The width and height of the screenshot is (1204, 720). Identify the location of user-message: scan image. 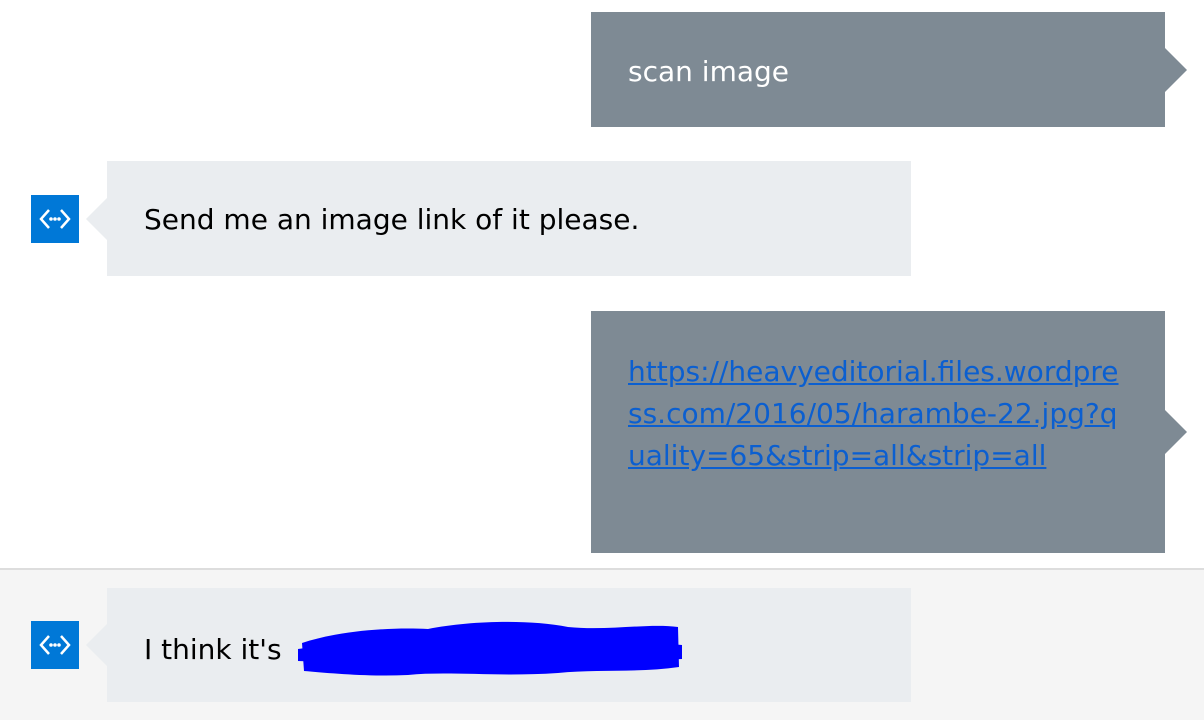
(889, 69).